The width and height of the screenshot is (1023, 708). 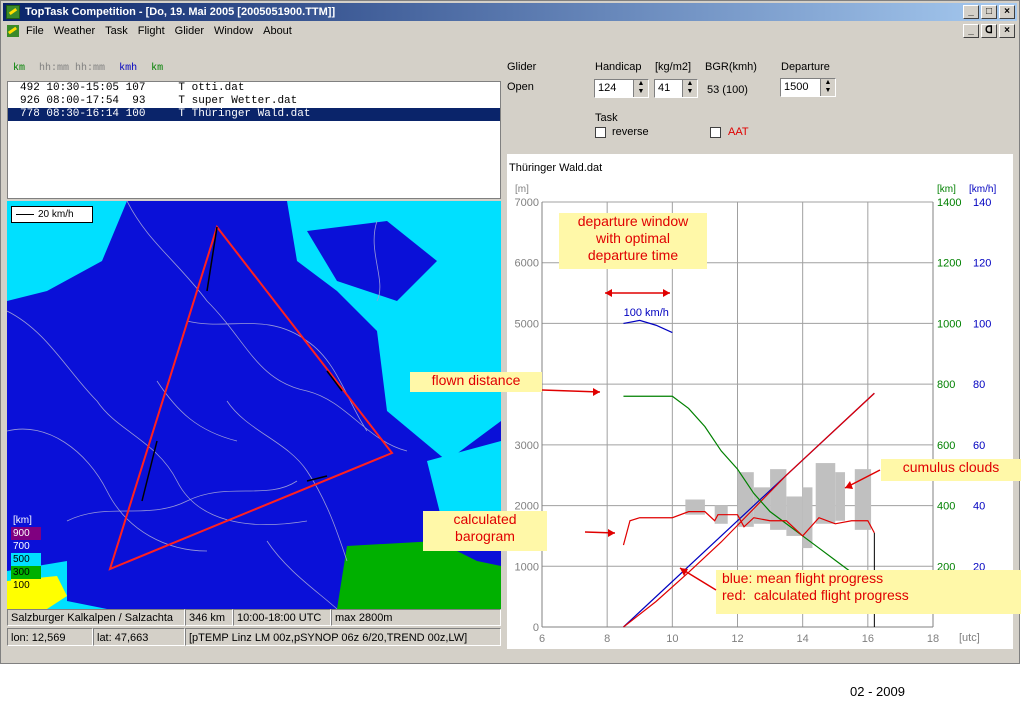 What do you see at coordinates (971, 12) in the screenshot?
I see `minimize-button: _` at bounding box center [971, 12].